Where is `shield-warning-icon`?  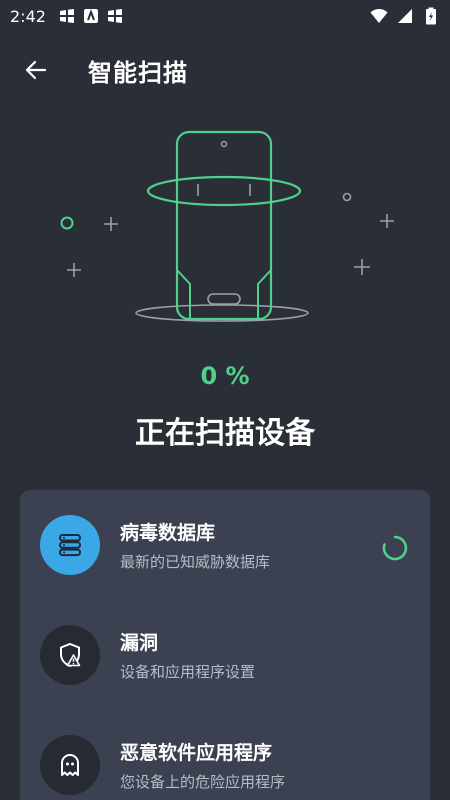 shield-warning-icon is located at coordinates (70, 655).